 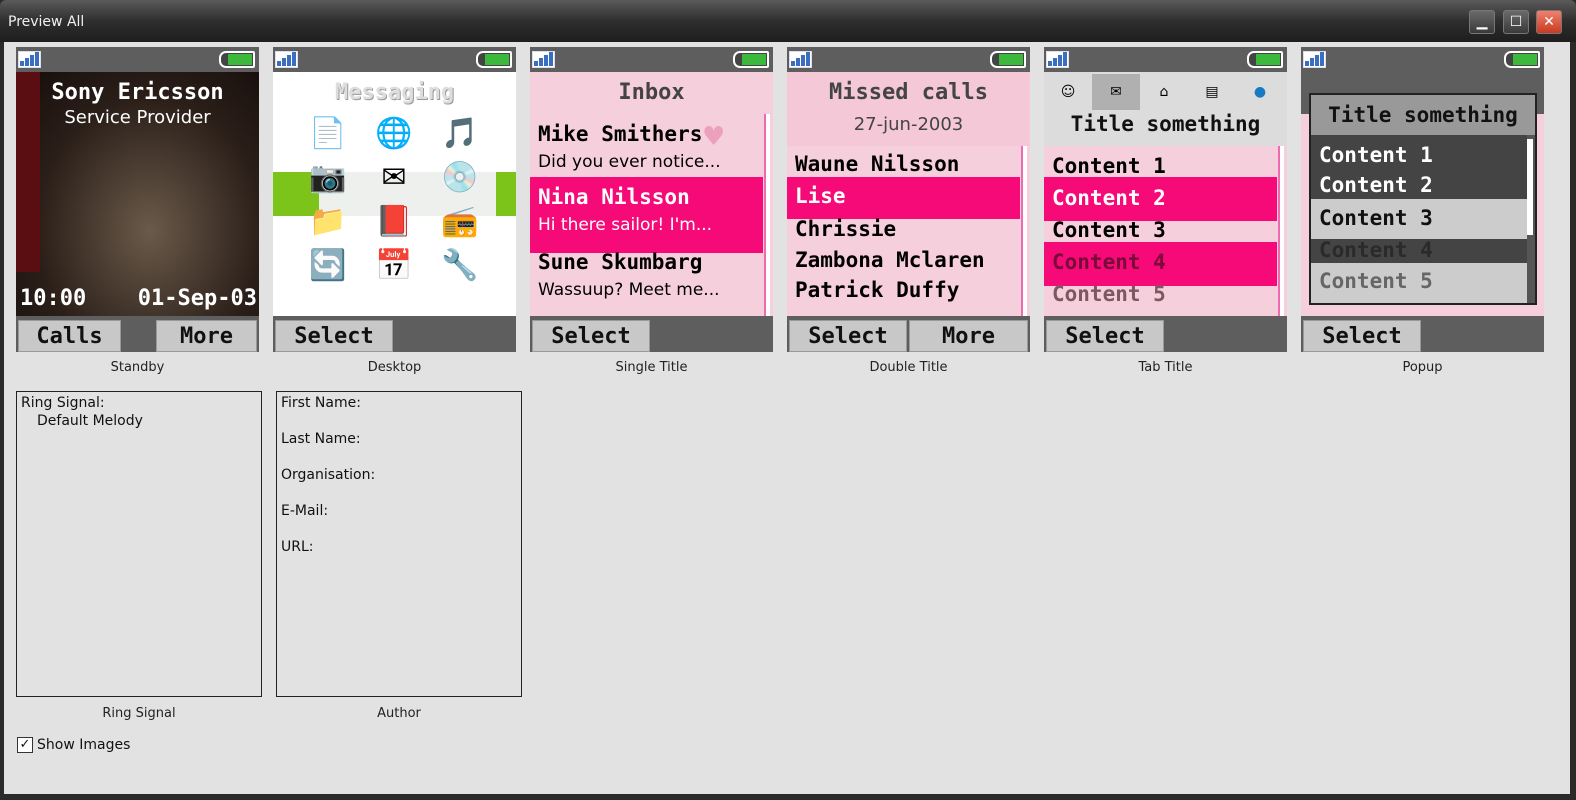 I want to click on maximize-button: ☐, so click(x=1516, y=22).